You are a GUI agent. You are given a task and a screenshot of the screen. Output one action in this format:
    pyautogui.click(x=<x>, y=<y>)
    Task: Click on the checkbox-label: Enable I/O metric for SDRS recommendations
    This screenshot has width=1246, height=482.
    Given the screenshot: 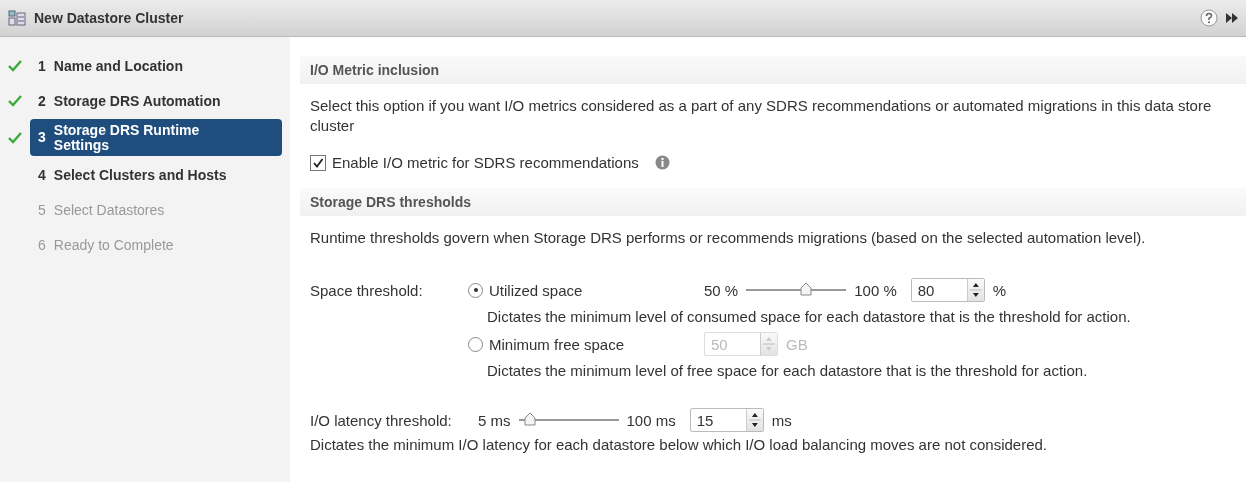 What is the action you would take?
    pyautogui.click(x=485, y=162)
    